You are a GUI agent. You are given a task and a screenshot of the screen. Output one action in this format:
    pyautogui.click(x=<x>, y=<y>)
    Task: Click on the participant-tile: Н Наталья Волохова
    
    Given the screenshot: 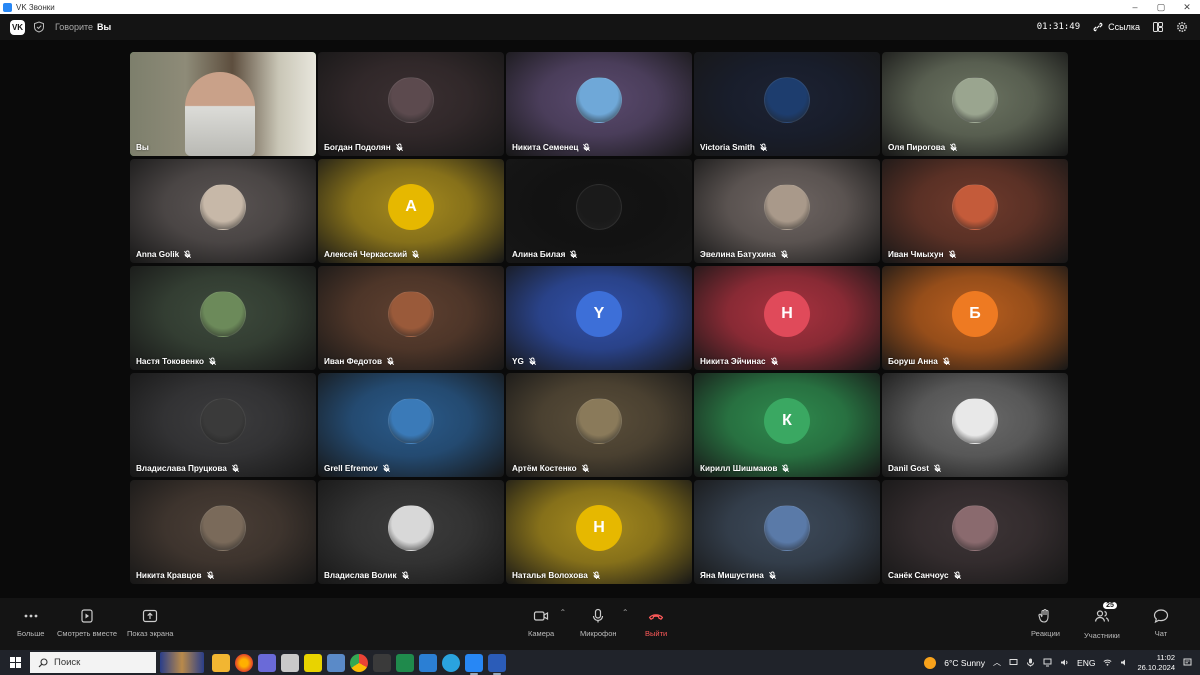 What is the action you would take?
    pyautogui.click(x=599, y=532)
    